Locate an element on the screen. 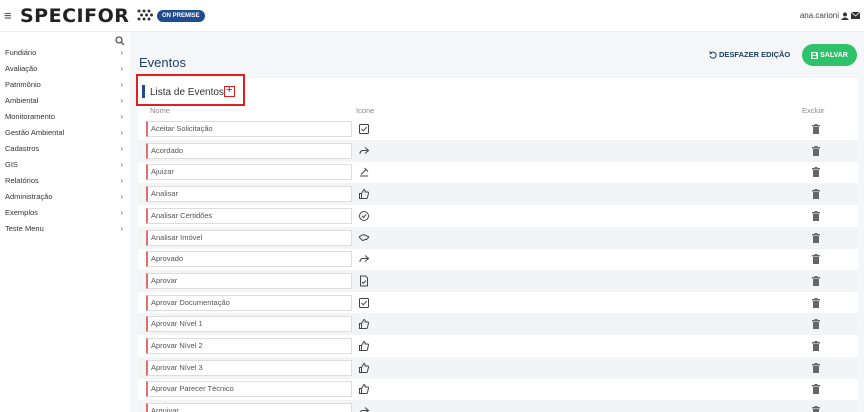  mail-icon is located at coordinates (855, 15).